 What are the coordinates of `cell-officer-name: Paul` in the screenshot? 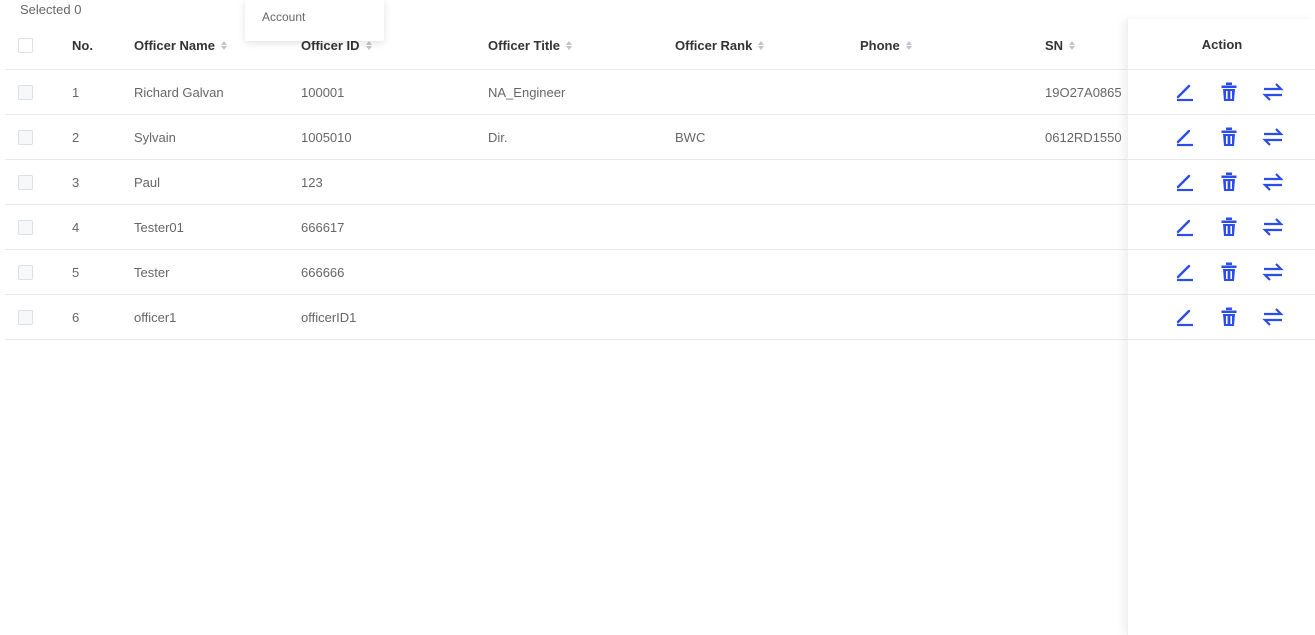 It's located at (147, 182).